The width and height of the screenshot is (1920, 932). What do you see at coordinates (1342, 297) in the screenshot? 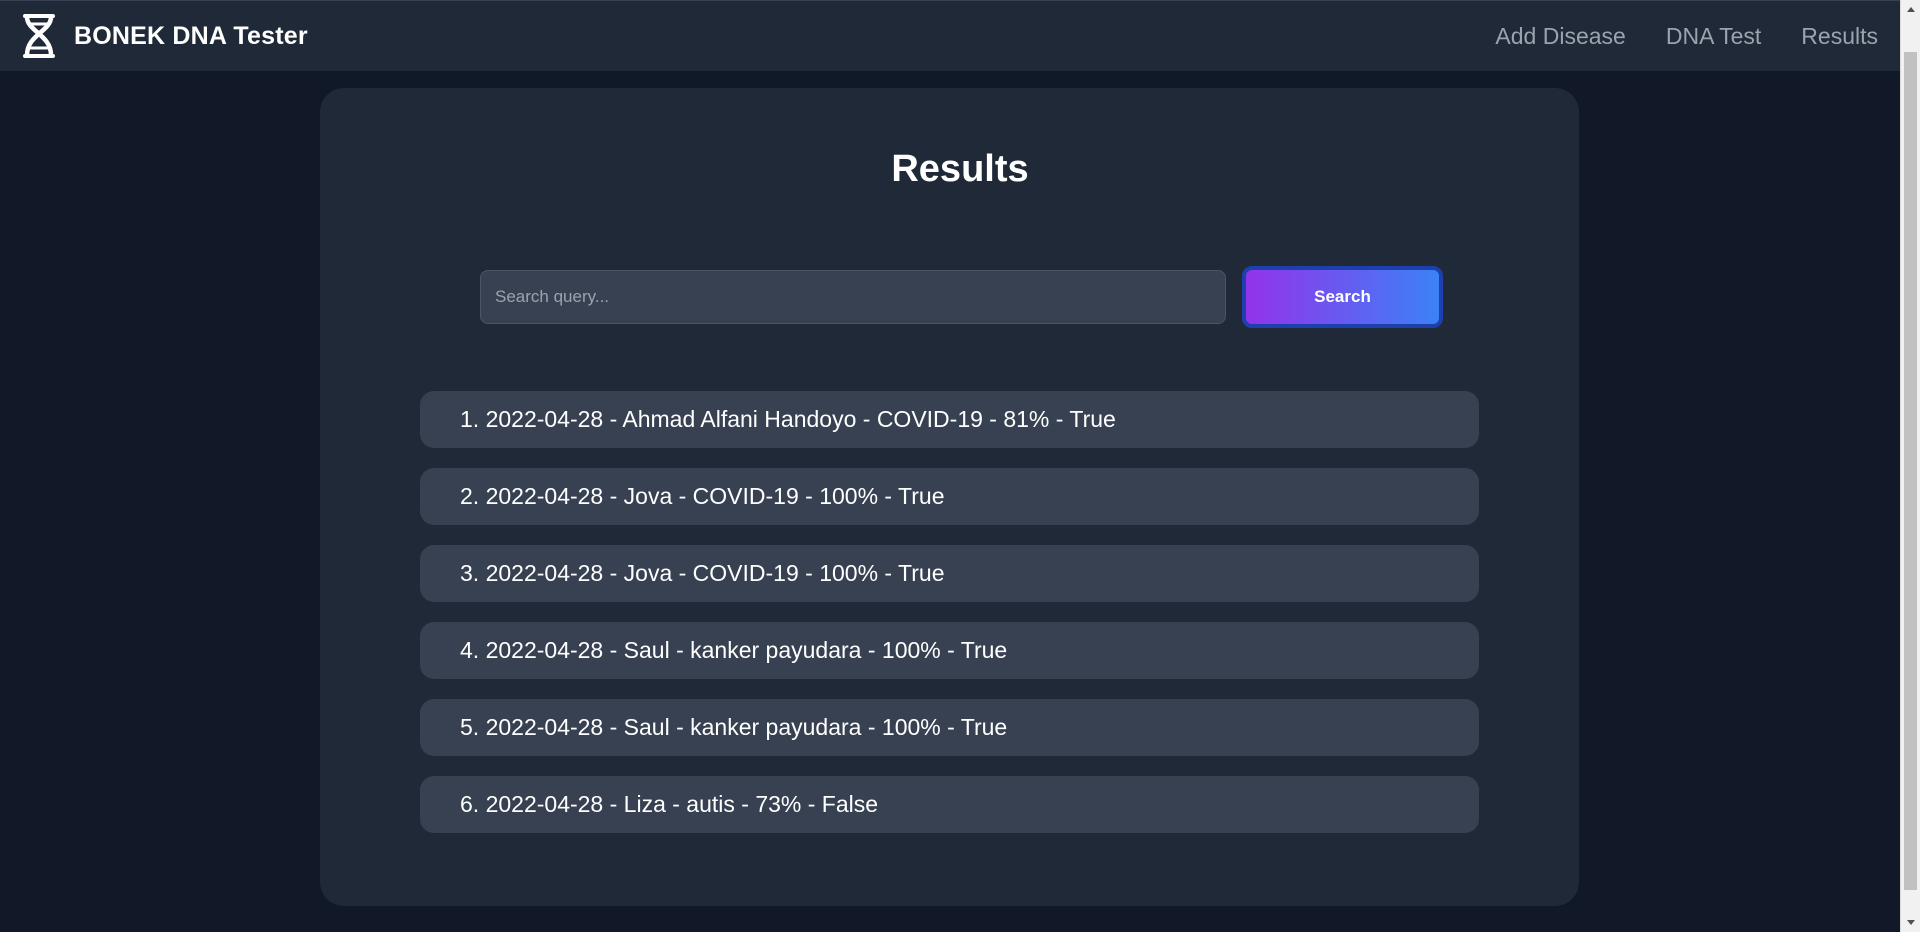
I see `search-button: Search` at bounding box center [1342, 297].